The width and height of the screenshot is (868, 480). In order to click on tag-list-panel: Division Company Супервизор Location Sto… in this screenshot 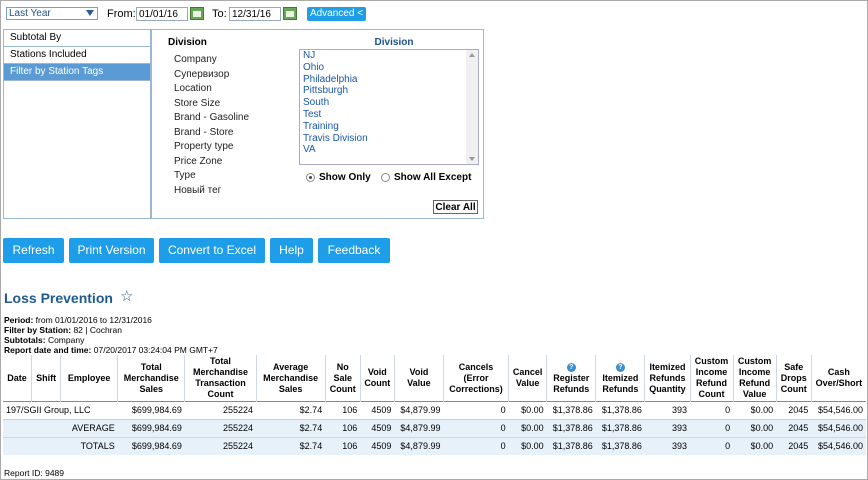, I will do `click(222, 124)`.